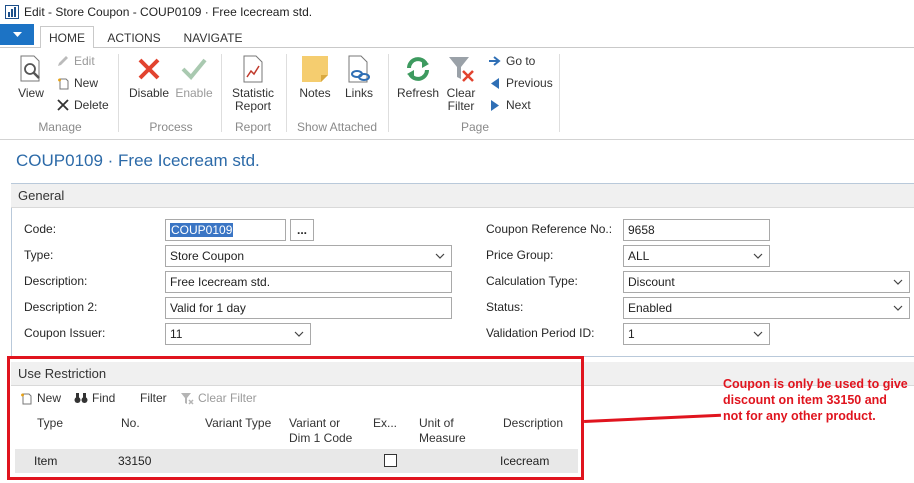 This screenshot has width=914, height=483. Describe the element at coordinates (457, 36) in the screenshot. I see `ribbon-tabs: HOME ACTIONS NAVIGATE` at that location.